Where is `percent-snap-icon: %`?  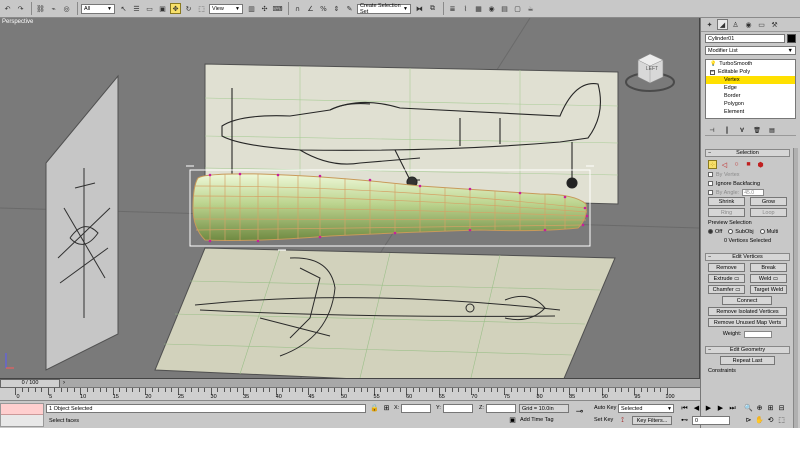
percent-snap-icon: % is located at coordinates (323, 8).